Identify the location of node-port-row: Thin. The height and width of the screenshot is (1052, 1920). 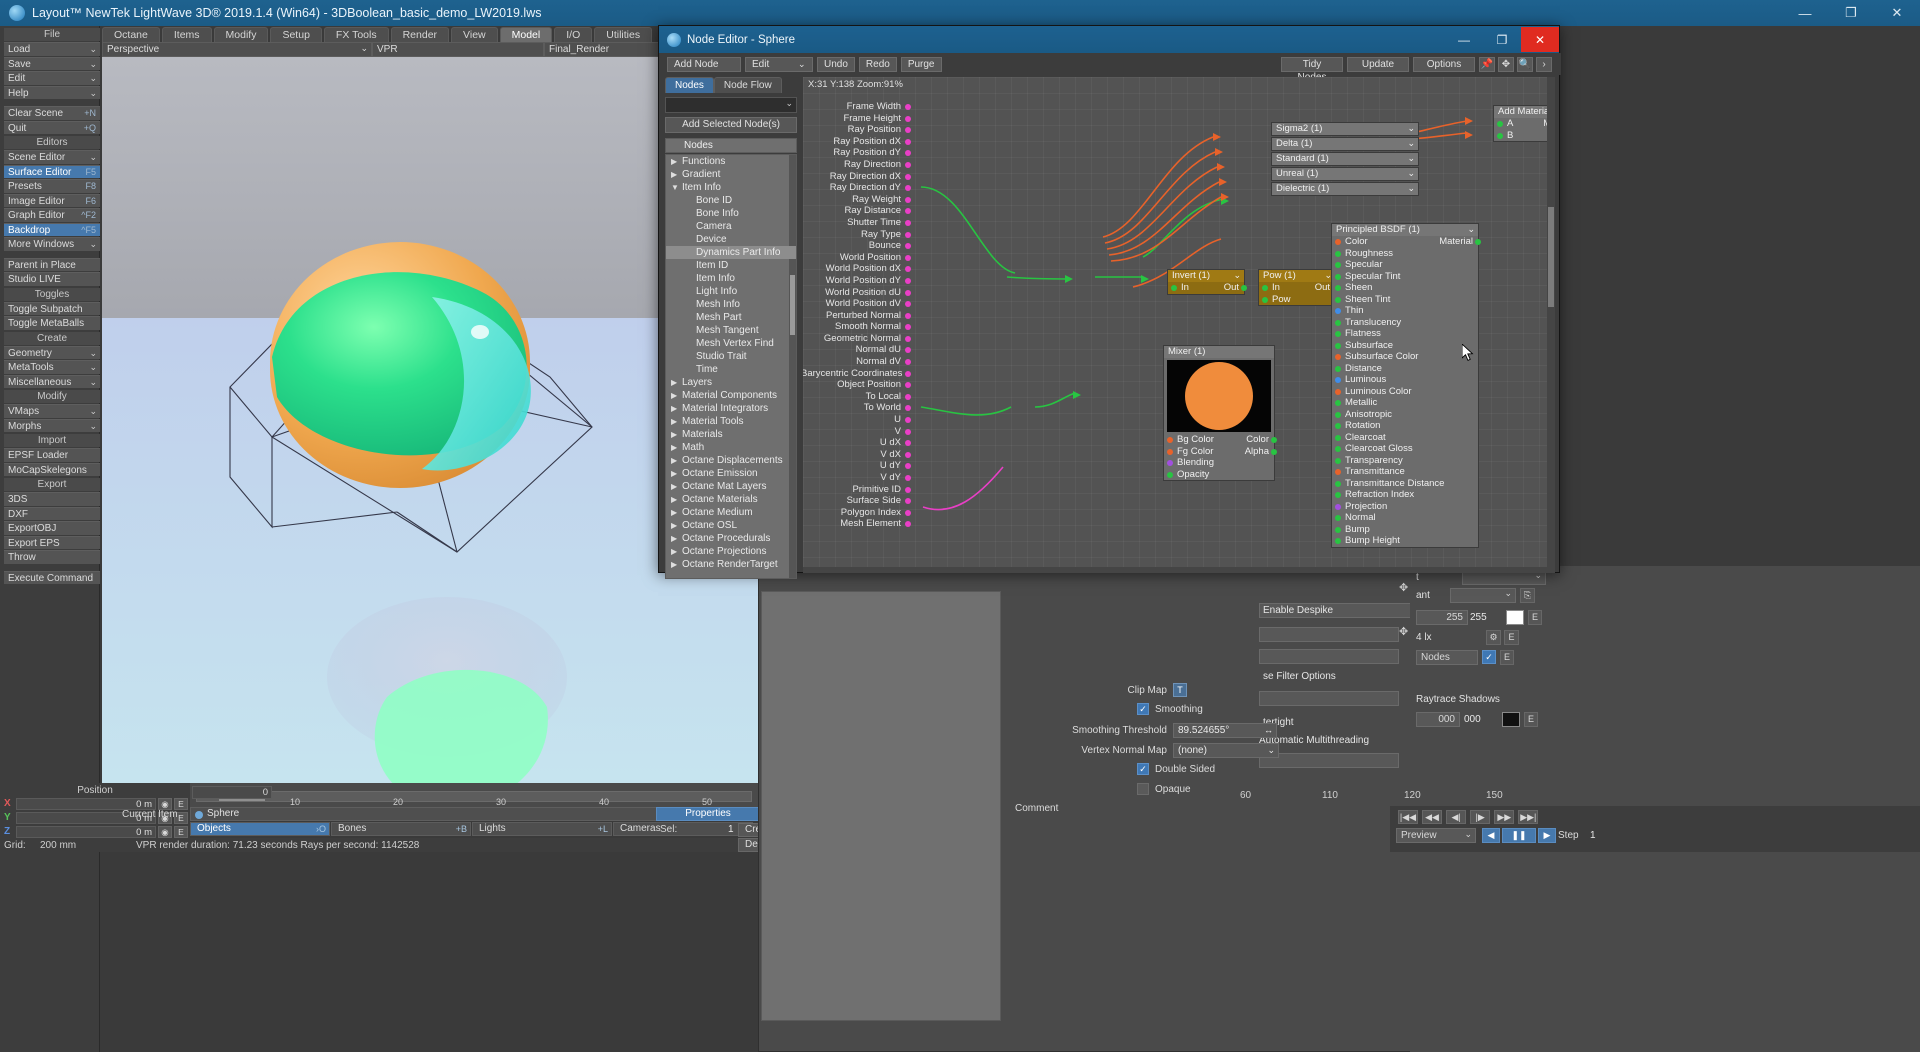
(1405, 311).